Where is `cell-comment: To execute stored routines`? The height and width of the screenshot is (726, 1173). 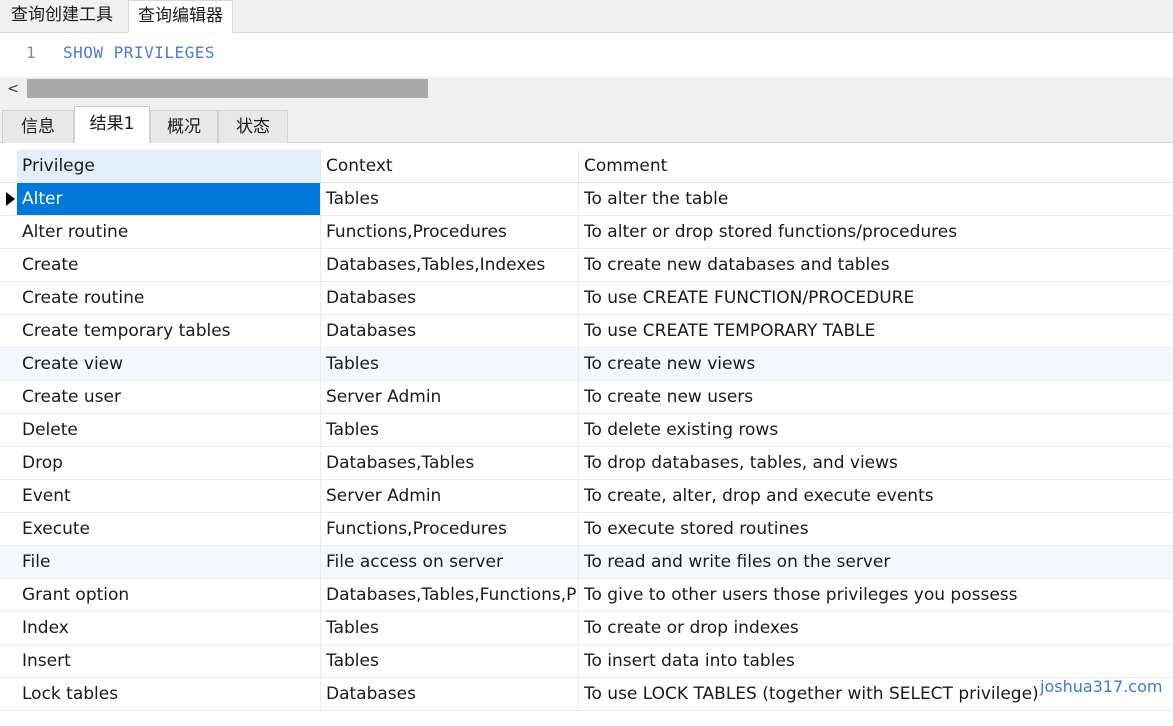 cell-comment: To execute stored routines is located at coordinates (876, 529).